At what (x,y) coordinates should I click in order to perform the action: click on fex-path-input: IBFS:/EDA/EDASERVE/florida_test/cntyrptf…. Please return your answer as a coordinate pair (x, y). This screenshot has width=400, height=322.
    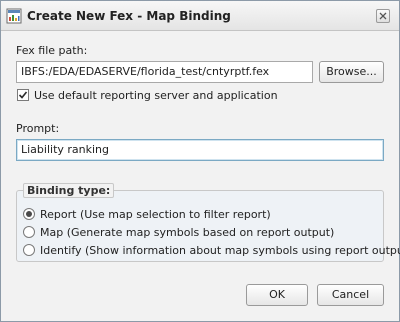
    Looking at the image, I should click on (164, 72).